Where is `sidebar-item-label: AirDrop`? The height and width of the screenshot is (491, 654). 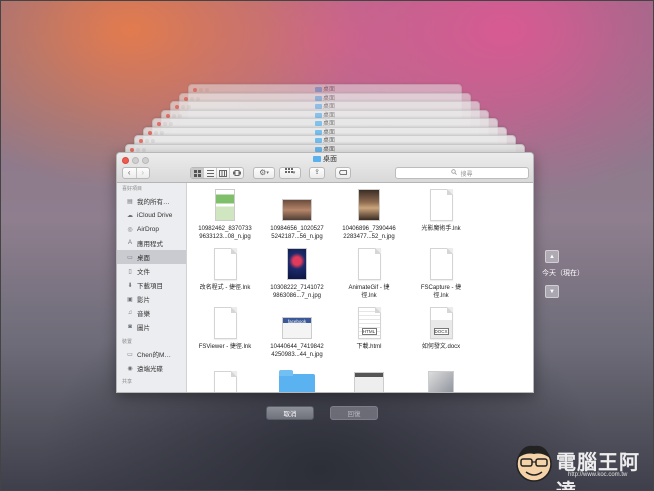
sidebar-item-label: AirDrop is located at coordinates (148, 229).